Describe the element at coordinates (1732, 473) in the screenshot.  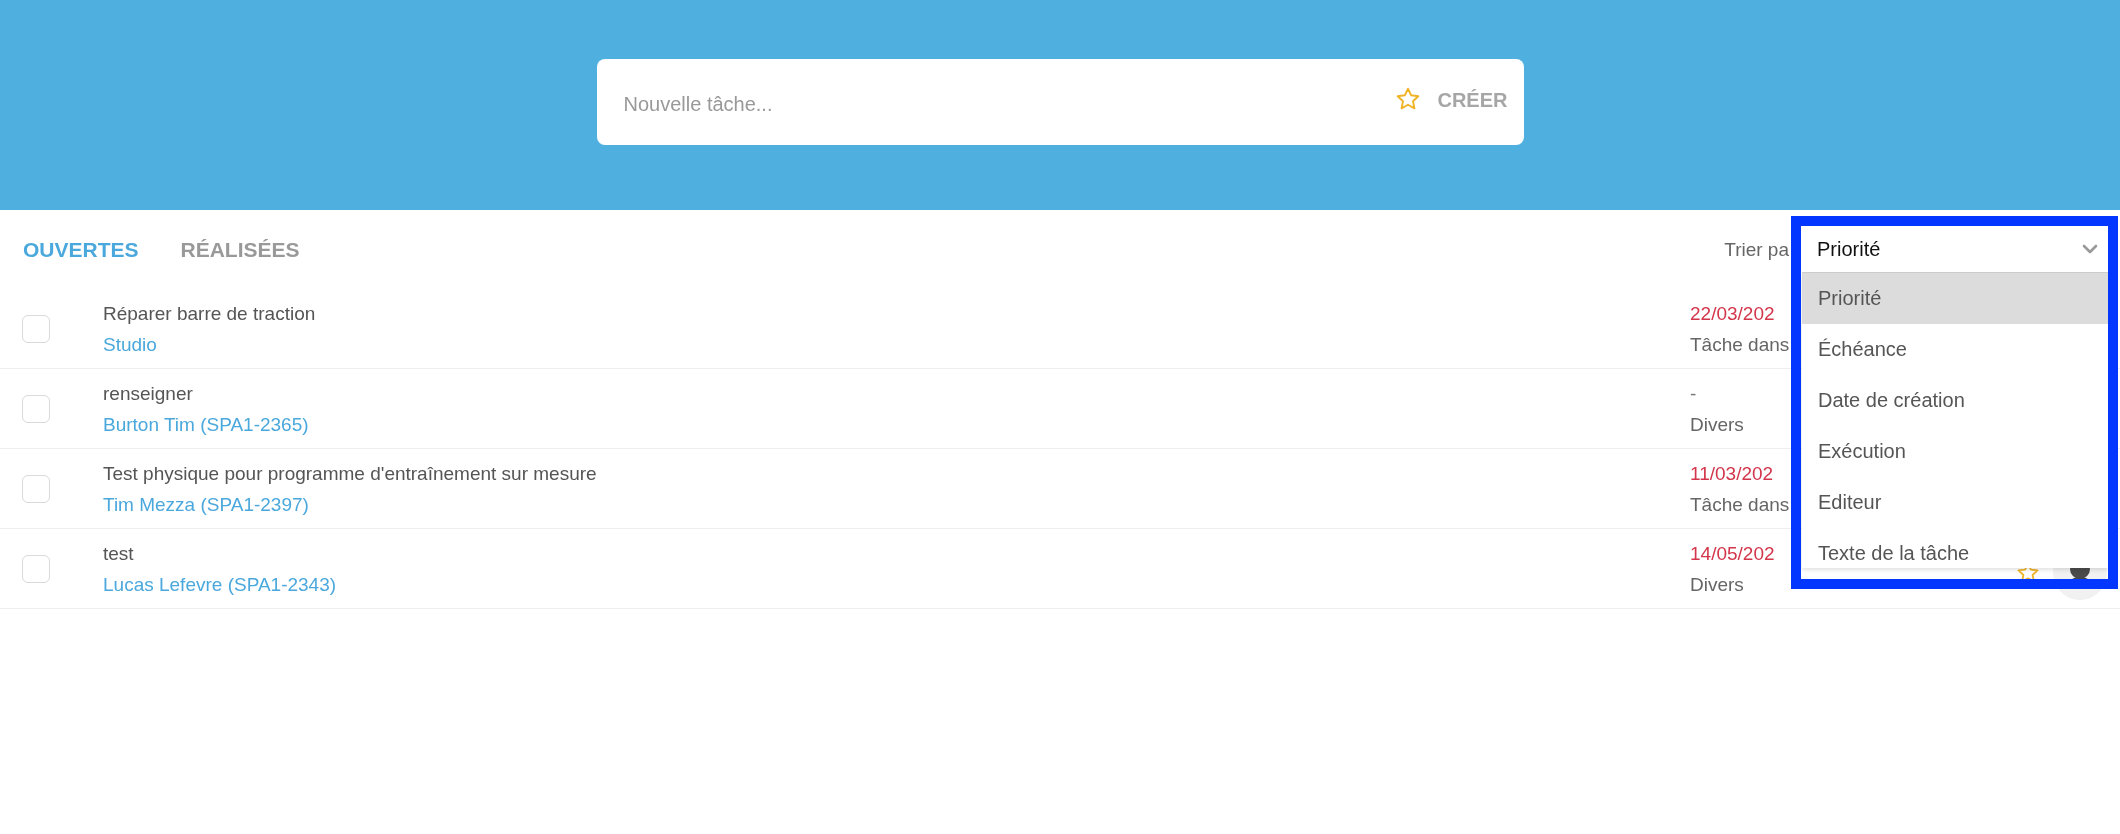
I see `due-date: 11/03/202` at that location.